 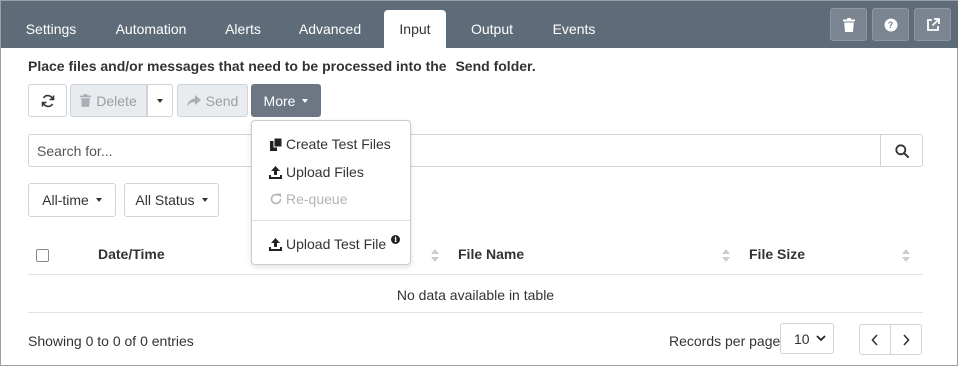 I want to click on entries-summary: Showing 0 to 0 of 0 entries, so click(x=111, y=341).